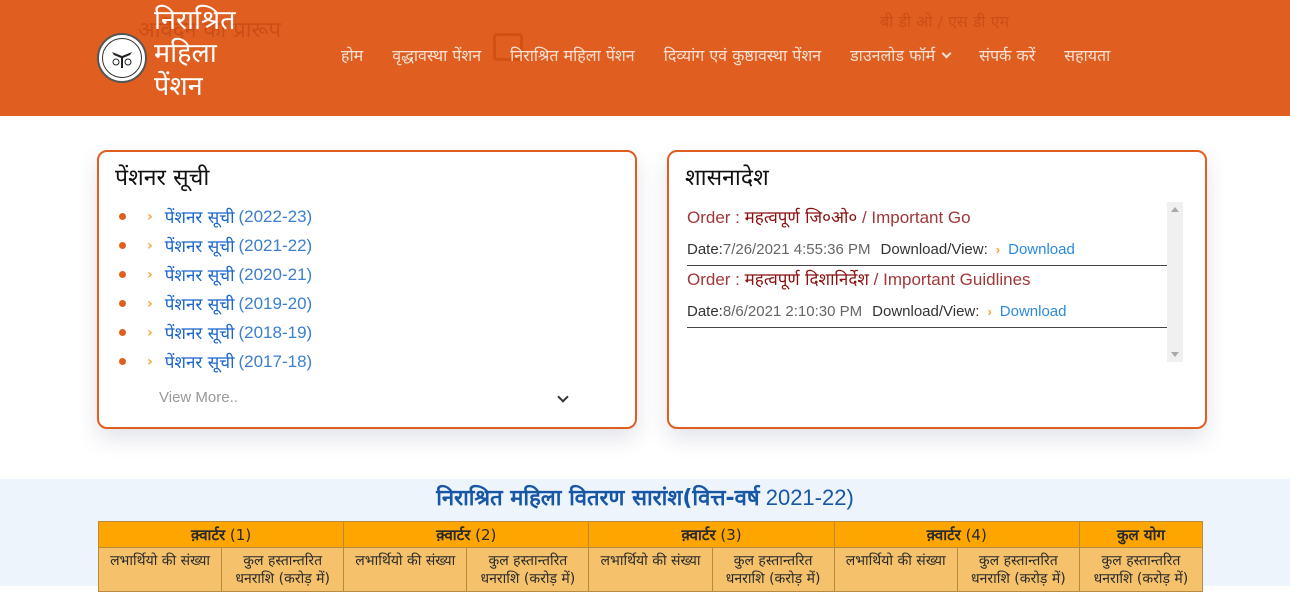 This screenshot has height=592, width=1290. I want to click on item-year: (2017-18), so click(275, 362).